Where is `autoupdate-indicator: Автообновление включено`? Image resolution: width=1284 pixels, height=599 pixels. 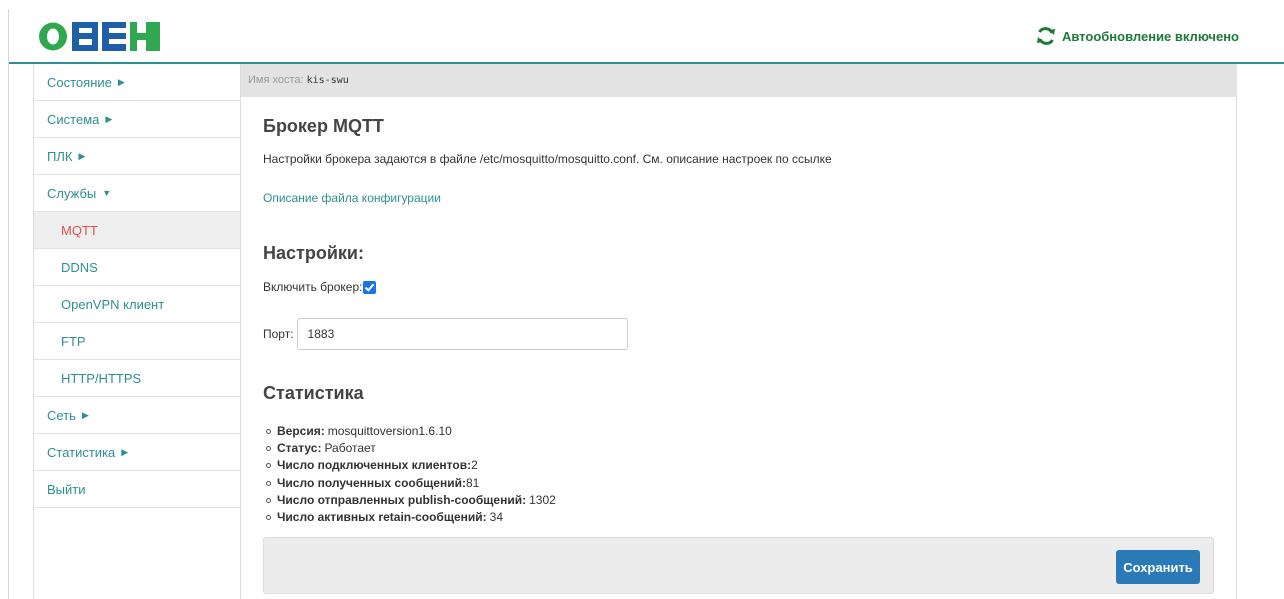 autoupdate-indicator: Автообновление включено is located at coordinates (1137, 36).